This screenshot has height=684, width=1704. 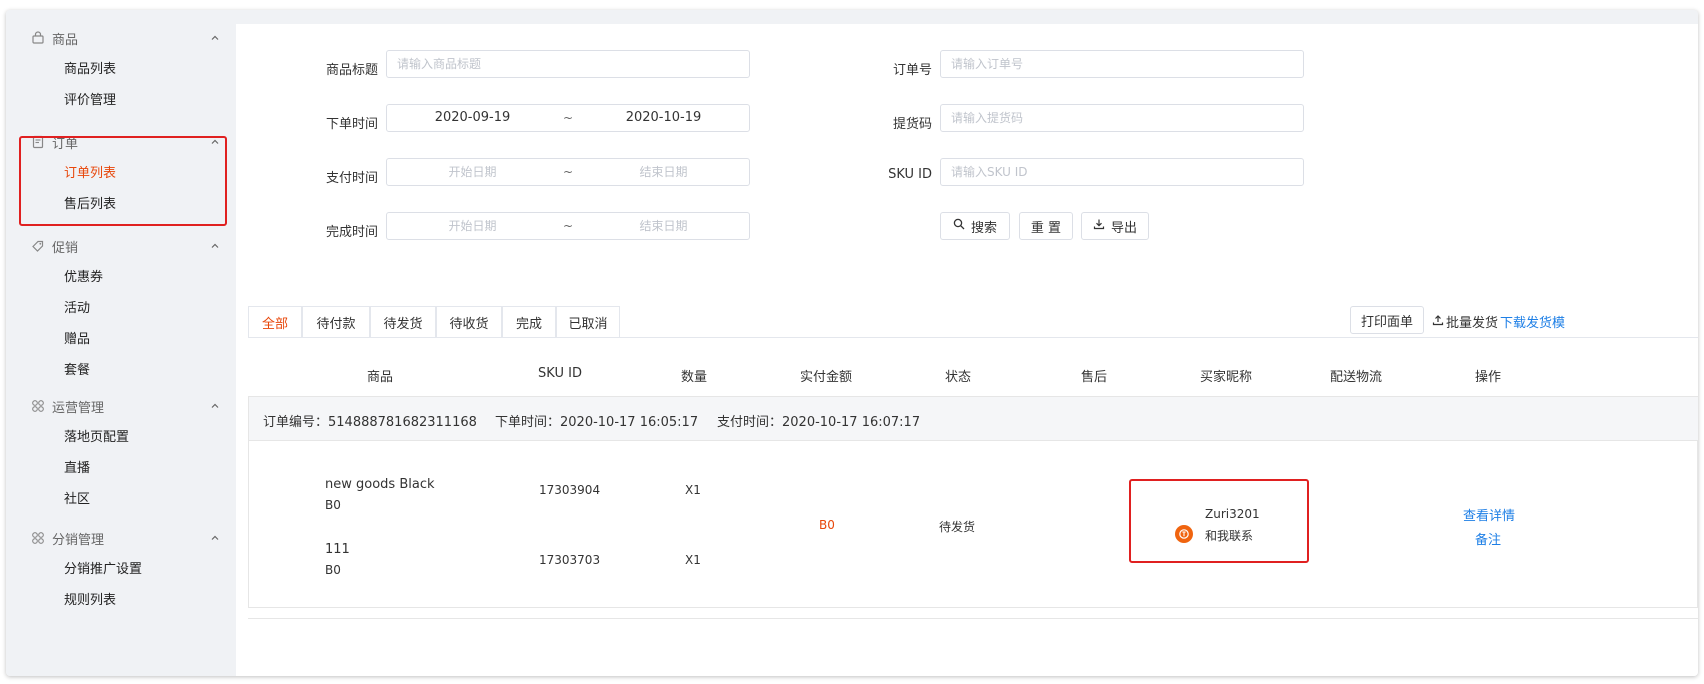 I want to click on order-created-time: 下单时间：2020-10-17 16:05:17, so click(x=597, y=422).